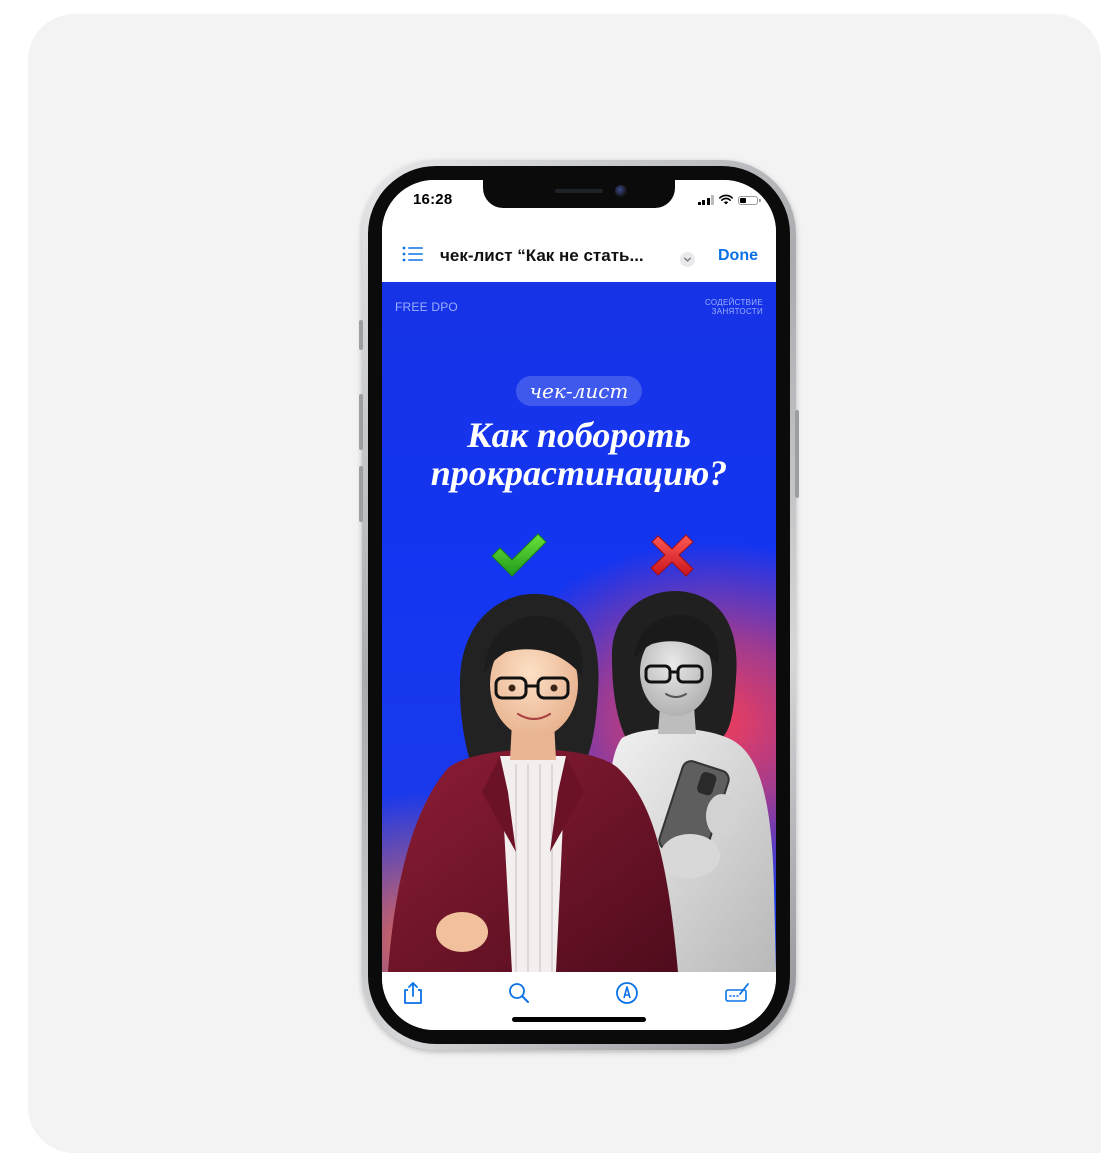 Image resolution: width=1101 pixels, height=1153 pixels. Describe the element at coordinates (579, 191) in the screenshot. I see `earpiece-speaker` at that location.